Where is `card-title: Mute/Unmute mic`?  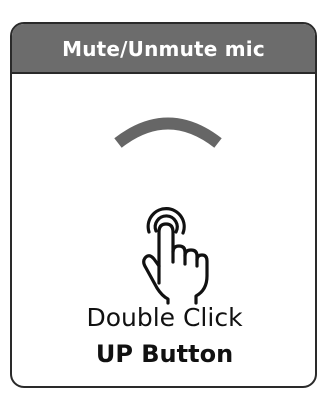 card-title: Mute/Unmute mic is located at coordinates (163, 49).